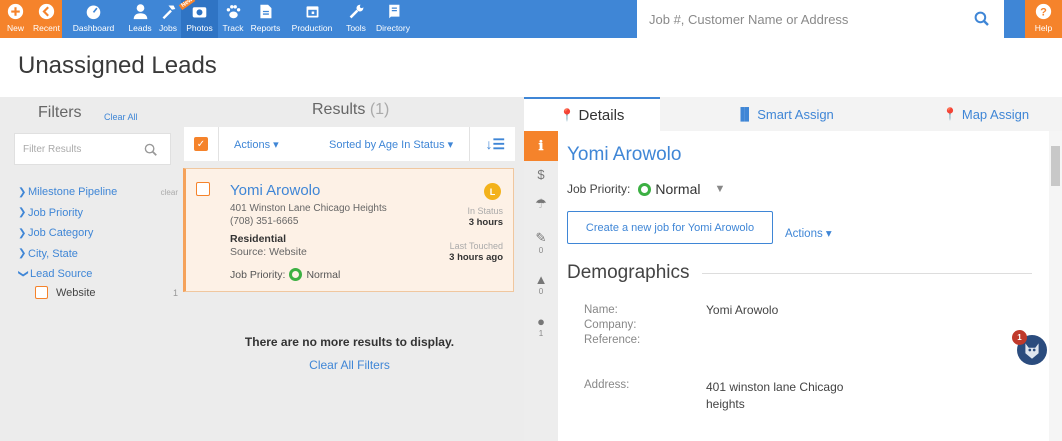 This screenshot has width=1062, height=441. I want to click on nav-new: New, so click(15, 19).